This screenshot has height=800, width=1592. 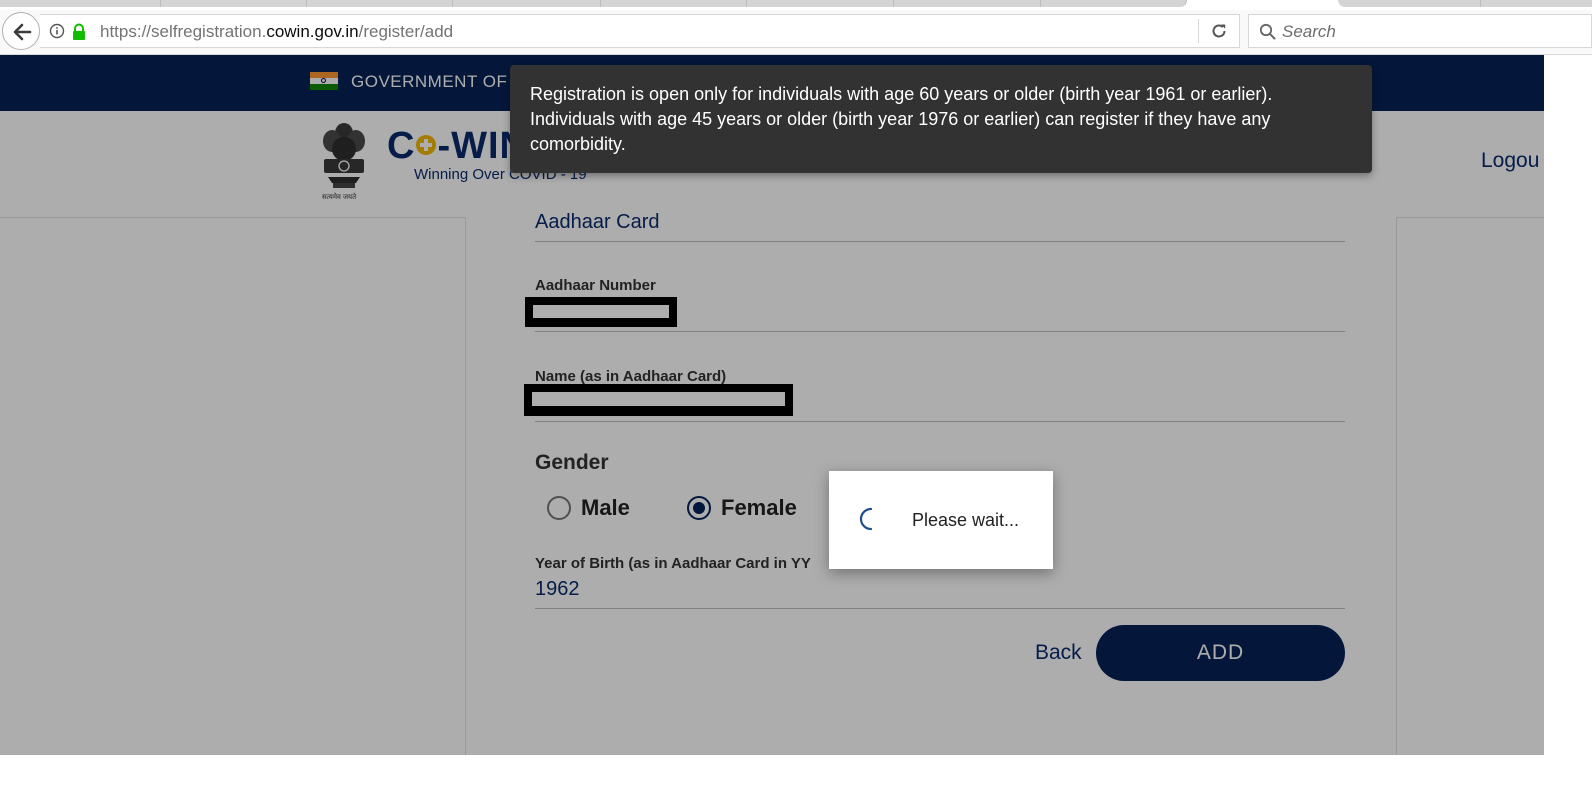 What do you see at coordinates (1309, 31) in the screenshot?
I see `search-placeholder: Search` at bounding box center [1309, 31].